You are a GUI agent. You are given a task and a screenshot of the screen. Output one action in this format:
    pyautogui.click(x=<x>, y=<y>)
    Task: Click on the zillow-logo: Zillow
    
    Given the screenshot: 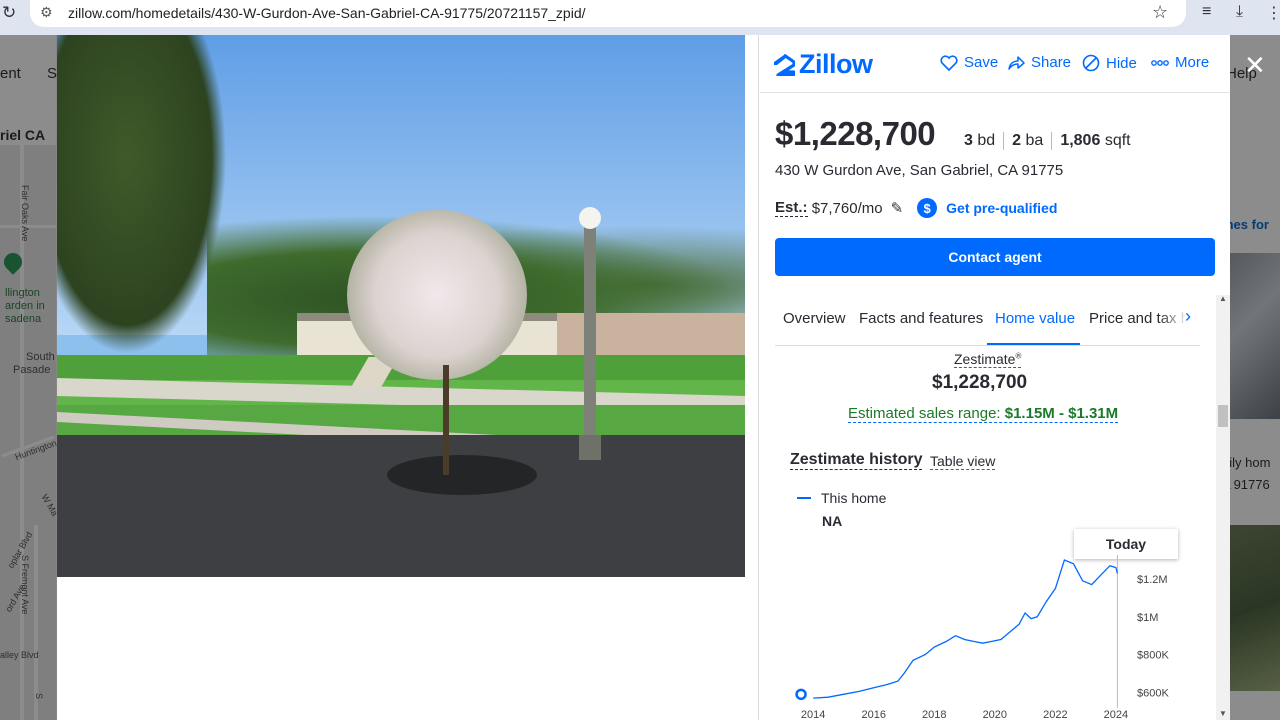 What is the action you would take?
    pyautogui.click(x=823, y=64)
    